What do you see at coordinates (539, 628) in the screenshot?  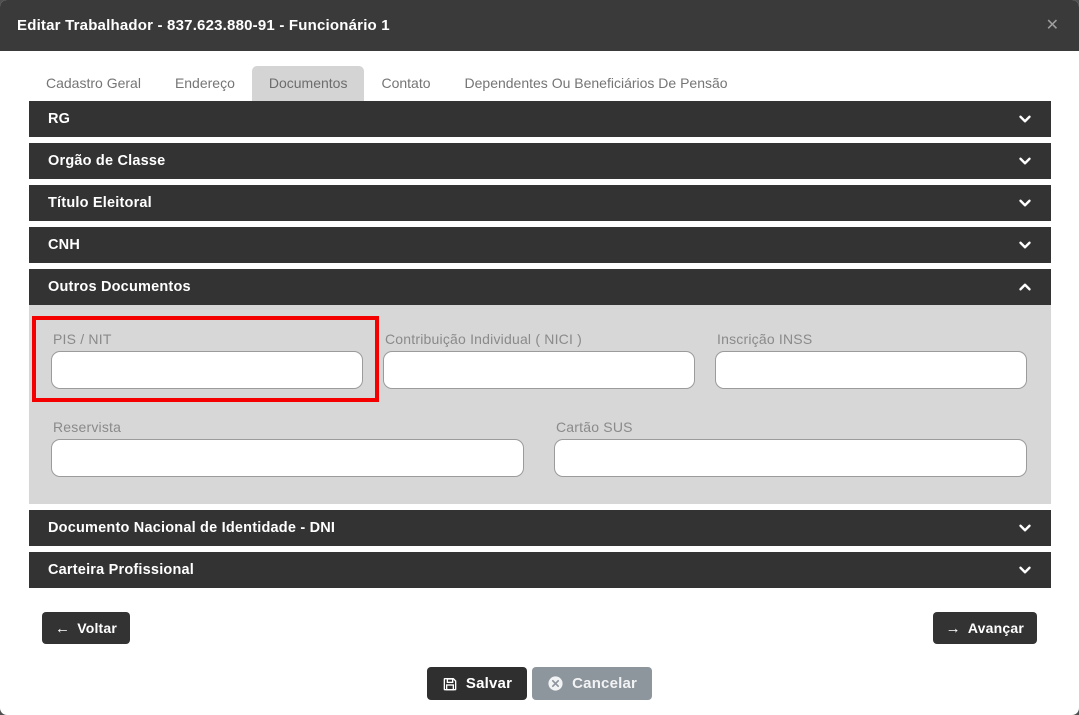 I see `nav-button-row: ← Voltar → Avançar` at bounding box center [539, 628].